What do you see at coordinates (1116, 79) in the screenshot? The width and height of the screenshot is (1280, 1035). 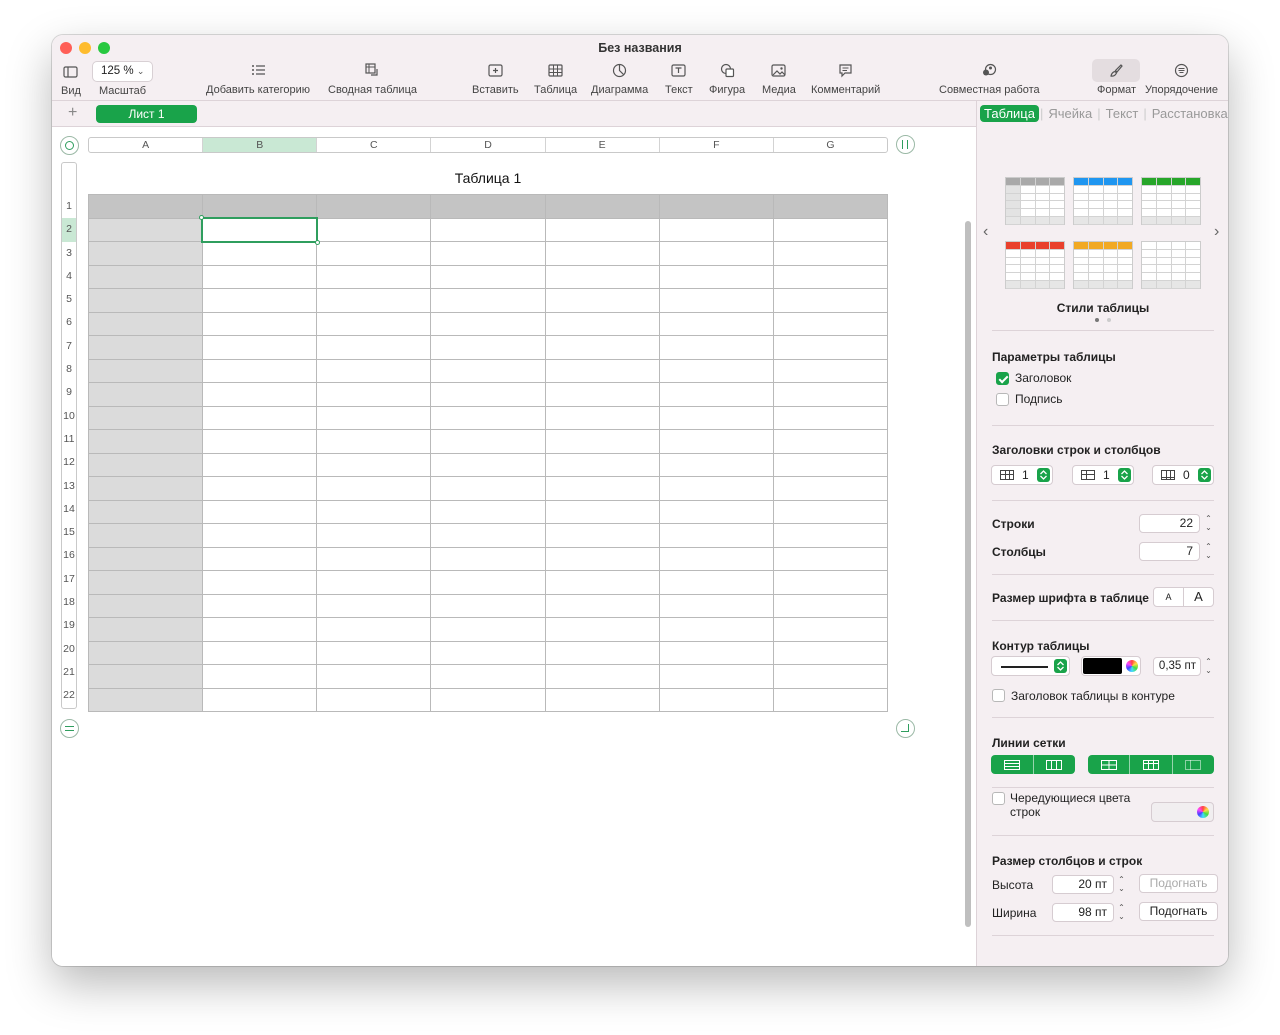 I see `format-button: Формат` at bounding box center [1116, 79].